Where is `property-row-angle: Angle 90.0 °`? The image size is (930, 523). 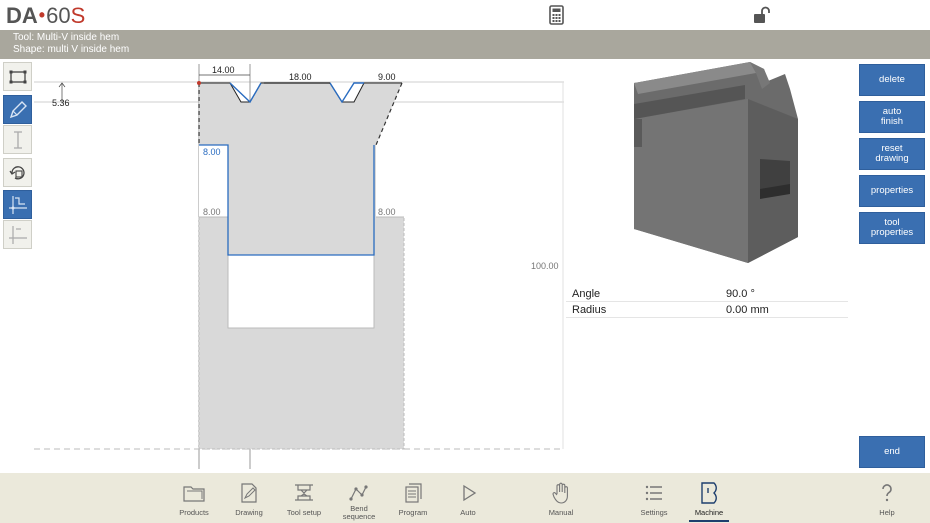
property-row-angle: Angle 90.0 ° is located at coordinates (707, 294).